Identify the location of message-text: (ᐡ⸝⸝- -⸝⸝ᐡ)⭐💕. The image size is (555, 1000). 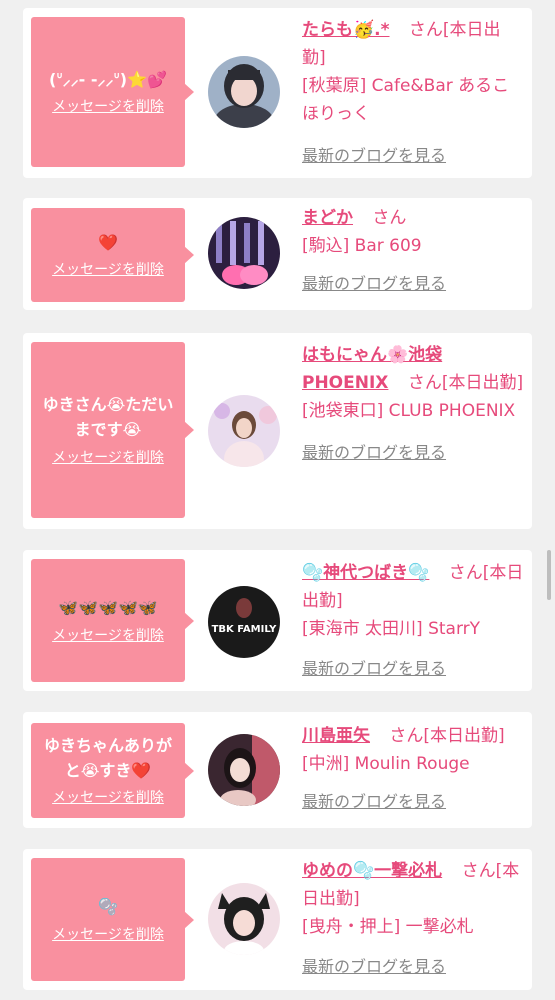
(108, 79).